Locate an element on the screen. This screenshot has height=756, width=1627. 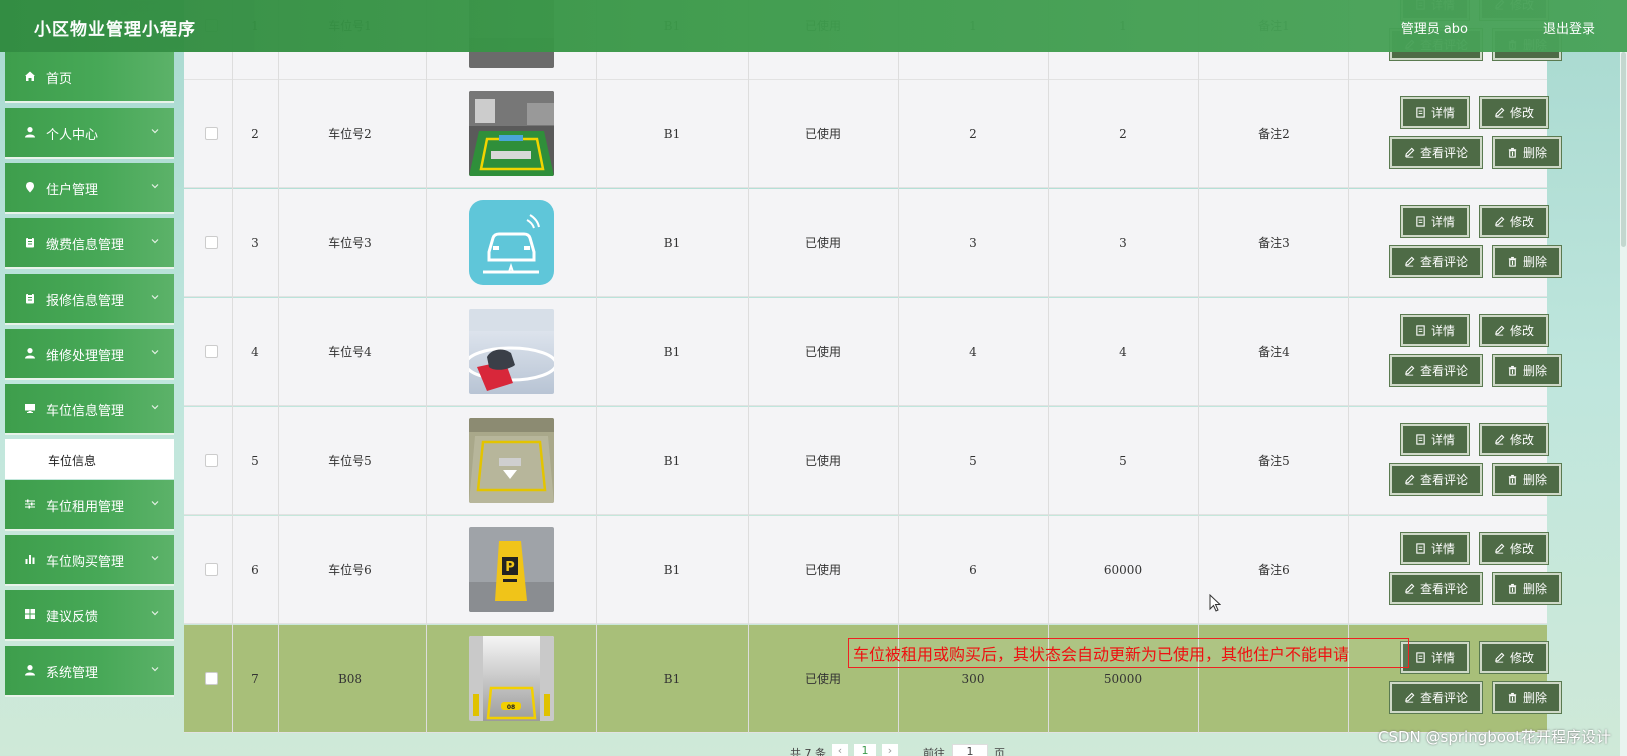
sidebar-item-4: 报修信息管理 is located at coordinates (89, 299).